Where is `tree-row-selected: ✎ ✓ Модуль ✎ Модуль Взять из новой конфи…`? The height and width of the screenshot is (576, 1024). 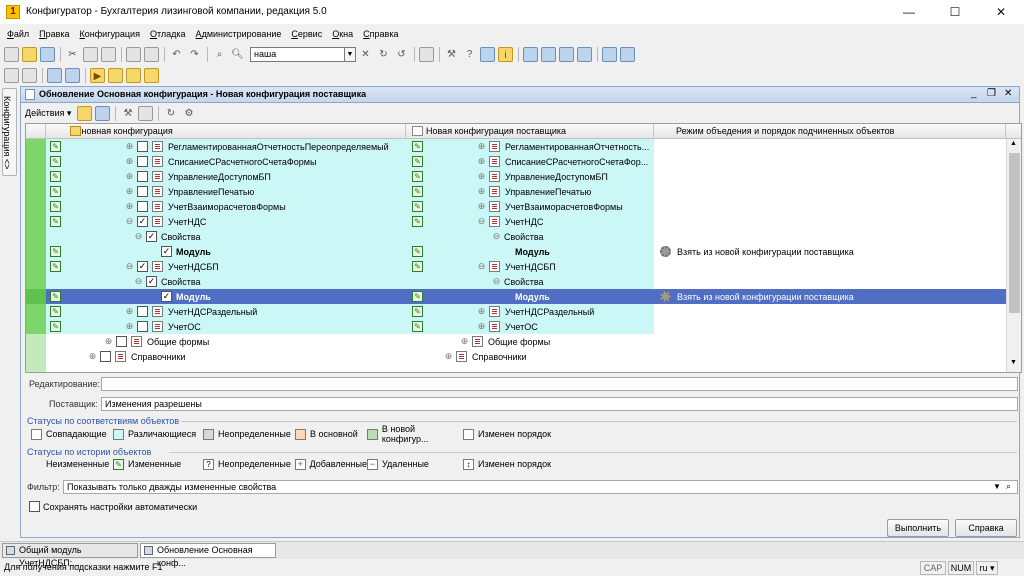
tree-row-selected: ✎ ✓ Модуль ✎ Модуль Взять из новой конфи… is located at coordinates (516, 296).